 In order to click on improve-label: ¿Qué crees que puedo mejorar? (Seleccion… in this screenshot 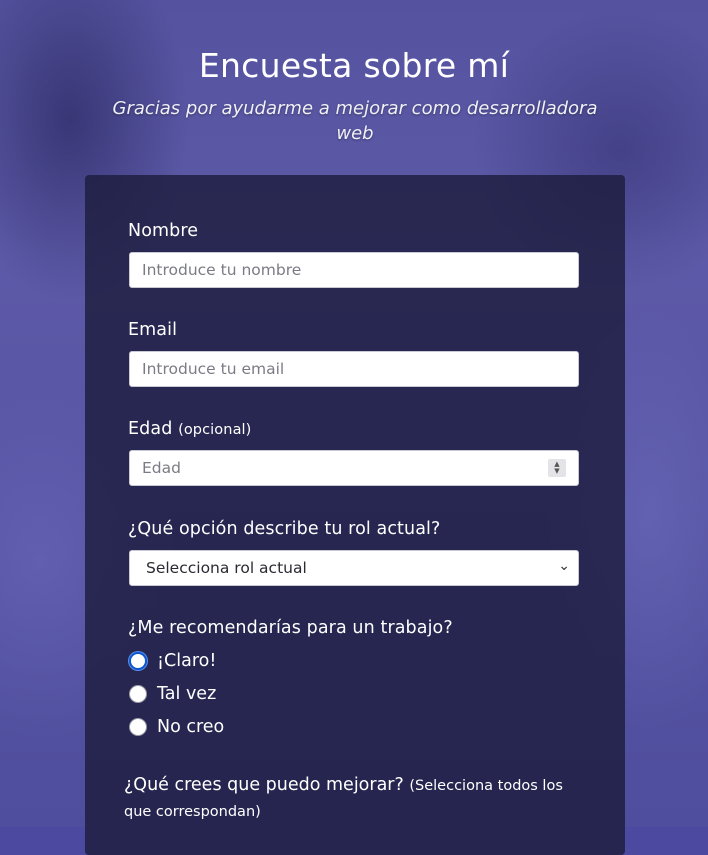, I will do `click(359, 799)`.